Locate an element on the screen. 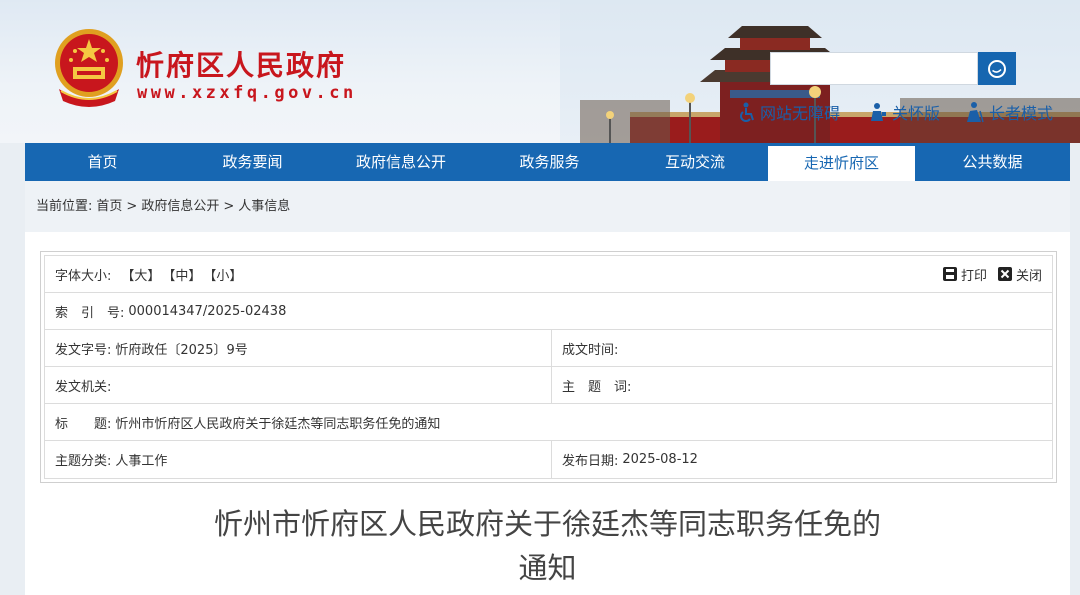  publish-date-label: 发布日期: is located at coordinates (590, 461).